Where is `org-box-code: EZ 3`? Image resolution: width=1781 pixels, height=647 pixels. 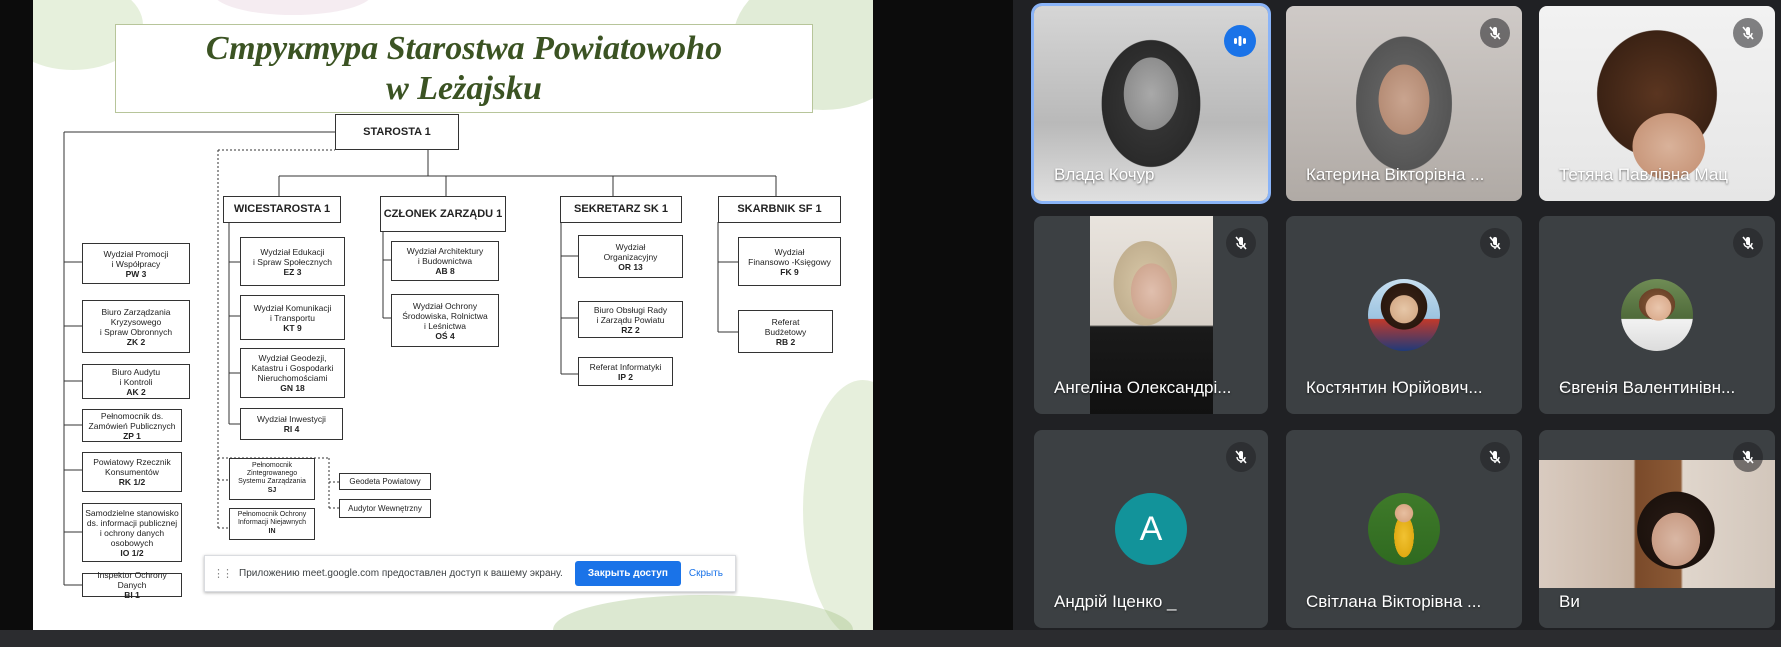
org-box-code: EZ 3 is located at coordinates (292, 271).